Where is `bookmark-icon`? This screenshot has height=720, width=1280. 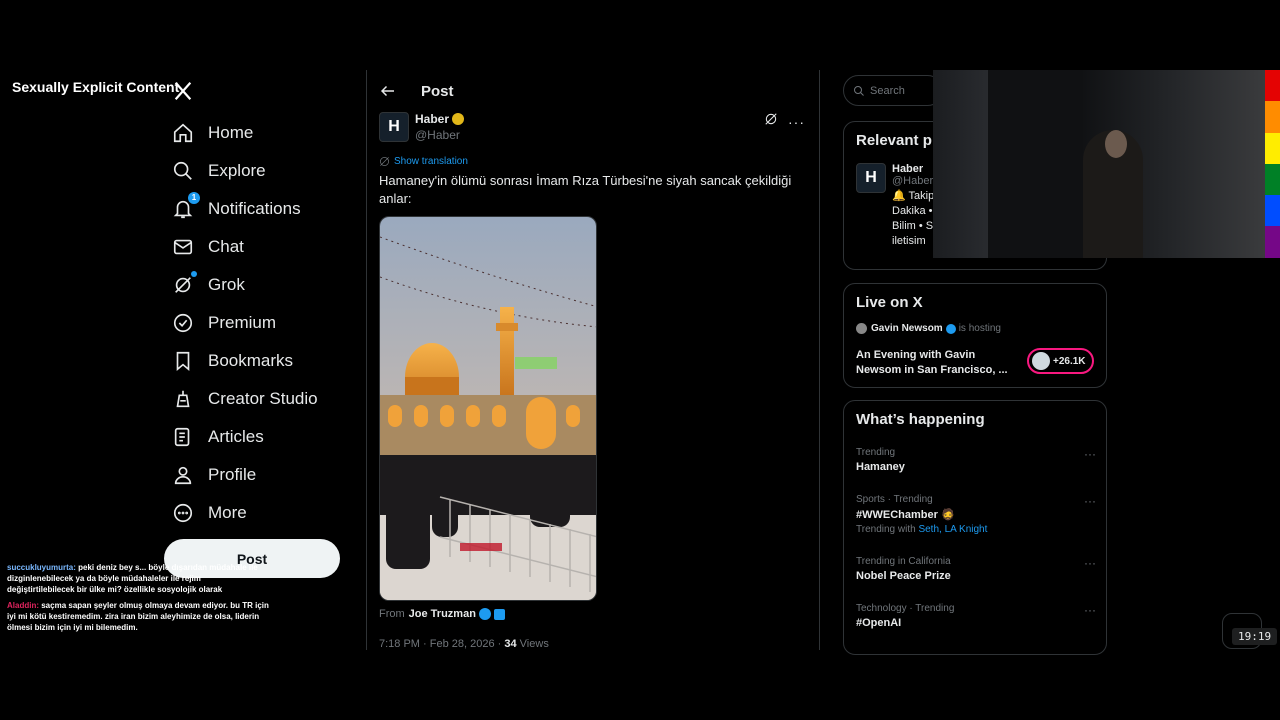
bookmark-icon is located at coordinates (183, 361).